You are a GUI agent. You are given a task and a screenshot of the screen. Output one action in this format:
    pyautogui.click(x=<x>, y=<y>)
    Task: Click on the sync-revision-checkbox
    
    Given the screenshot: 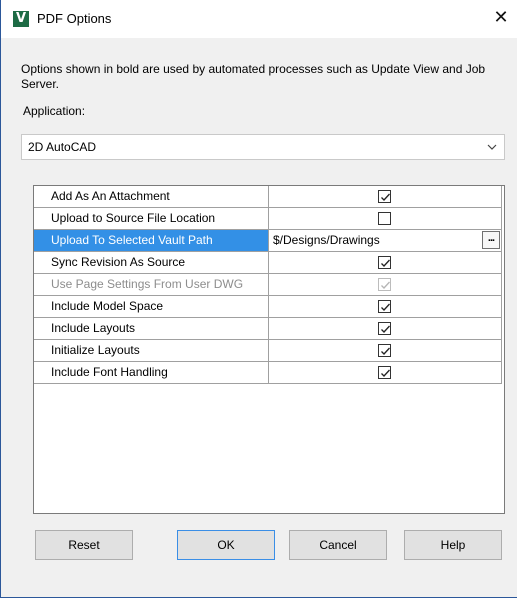 What is the action you would take?
    pyautogui.click(x=384, y=262)
    